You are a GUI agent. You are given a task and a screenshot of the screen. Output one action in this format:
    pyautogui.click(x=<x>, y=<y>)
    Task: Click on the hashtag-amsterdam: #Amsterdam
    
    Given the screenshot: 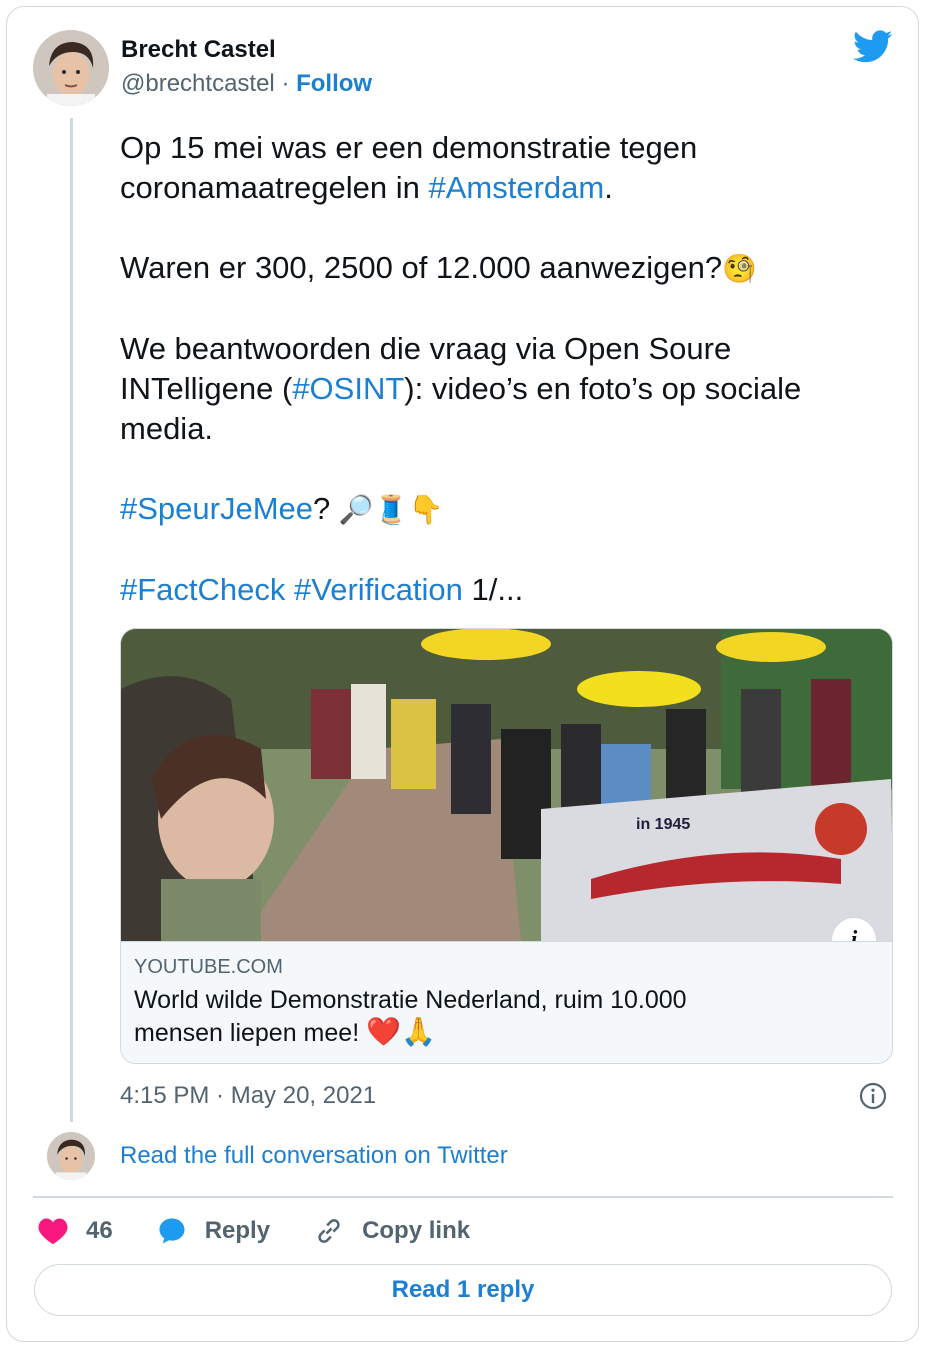 What is the action you would take?
    pyautogui.click(x=516, y=187)
    